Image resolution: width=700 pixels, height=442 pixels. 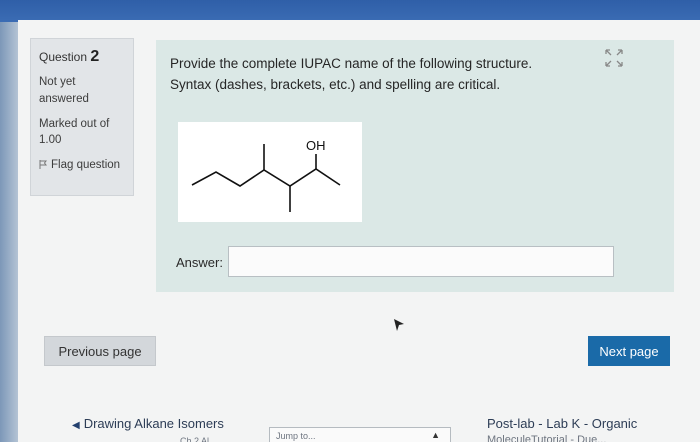 What do you see at coordinates (316, 145) in the screenshot?
I see `hydroxyl-label: OH` at bounding box center [316, 145].